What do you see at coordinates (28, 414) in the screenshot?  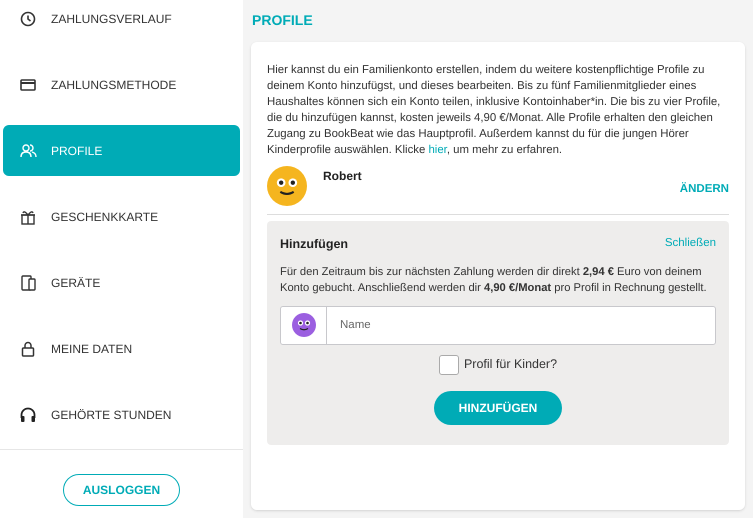 I see `headphones-icon` at bounding box center [28, 414].